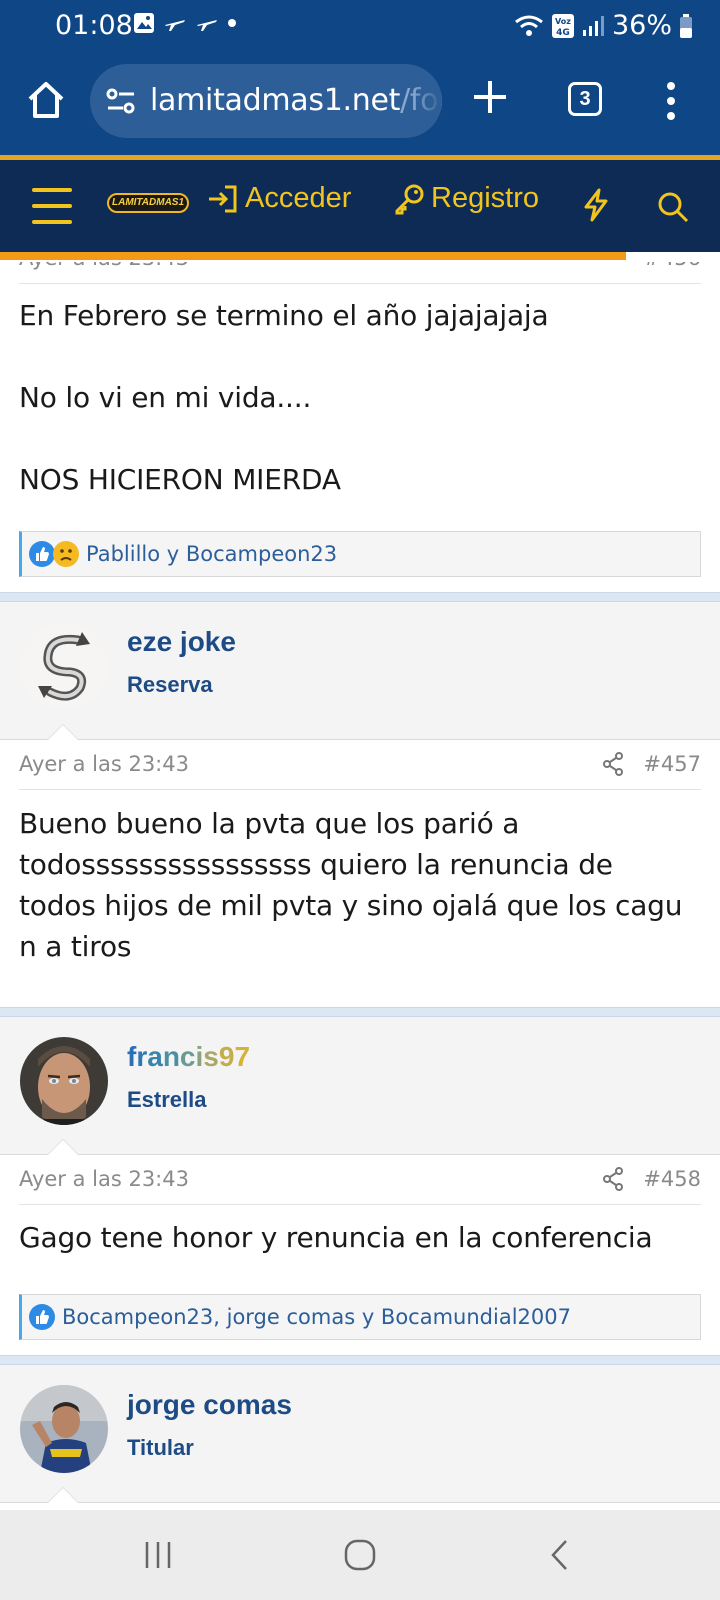  Describe the element at coordinates (409, 199) in the screenshot. I see `key-icon` at that location.